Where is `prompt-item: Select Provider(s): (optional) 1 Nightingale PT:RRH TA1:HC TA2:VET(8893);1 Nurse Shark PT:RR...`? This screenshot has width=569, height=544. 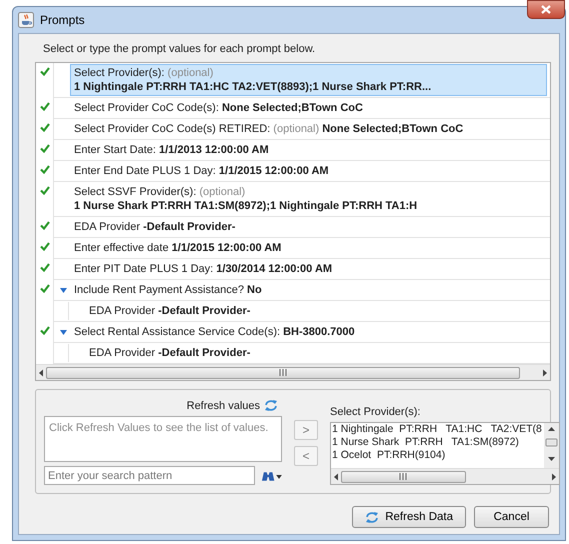
prompt-item: Select Provider(s): (optional) 1 Nightingale PT:RRH TA1:HC TA2:VET(8893);1 Nurse Shark PT:RR... is located at coordinates (308, 80).